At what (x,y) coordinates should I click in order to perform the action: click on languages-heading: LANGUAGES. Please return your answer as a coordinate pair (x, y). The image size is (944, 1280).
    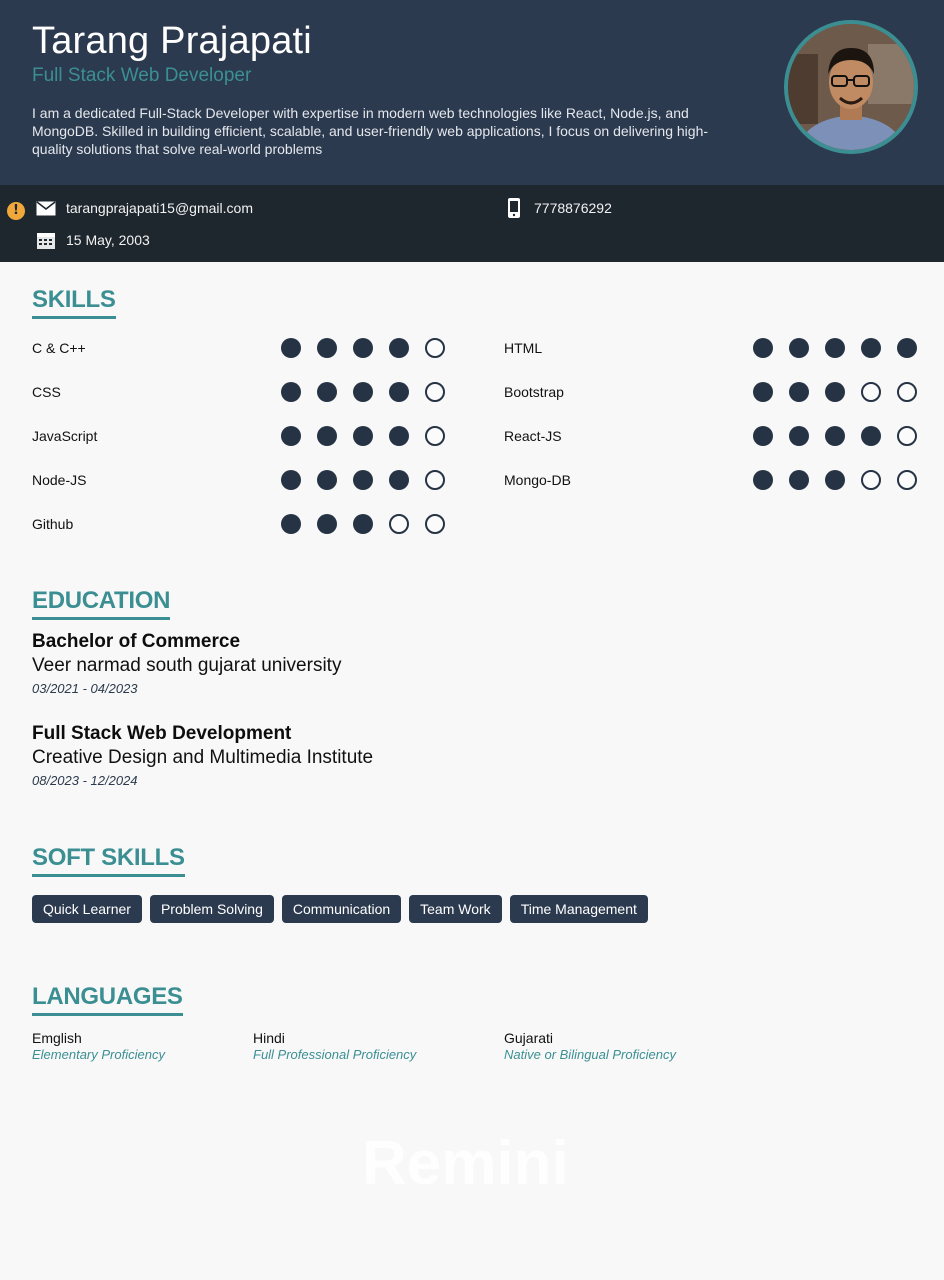
    Looking at the image, I should click on (107, 999).